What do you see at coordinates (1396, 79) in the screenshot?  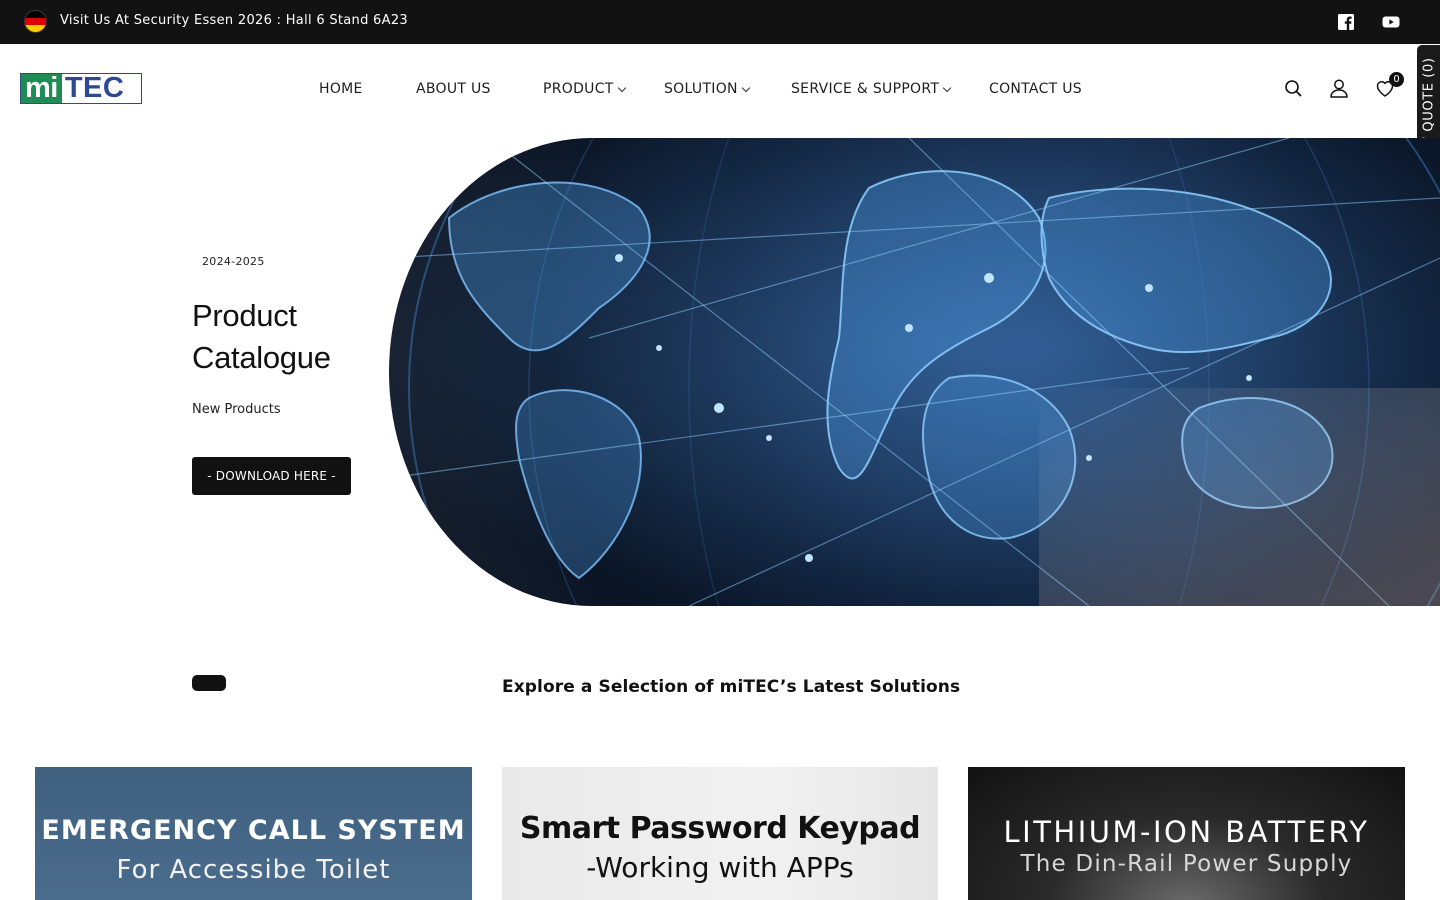 I see `wishlist-count-badge: 0` at bounding box center [1396, 79].